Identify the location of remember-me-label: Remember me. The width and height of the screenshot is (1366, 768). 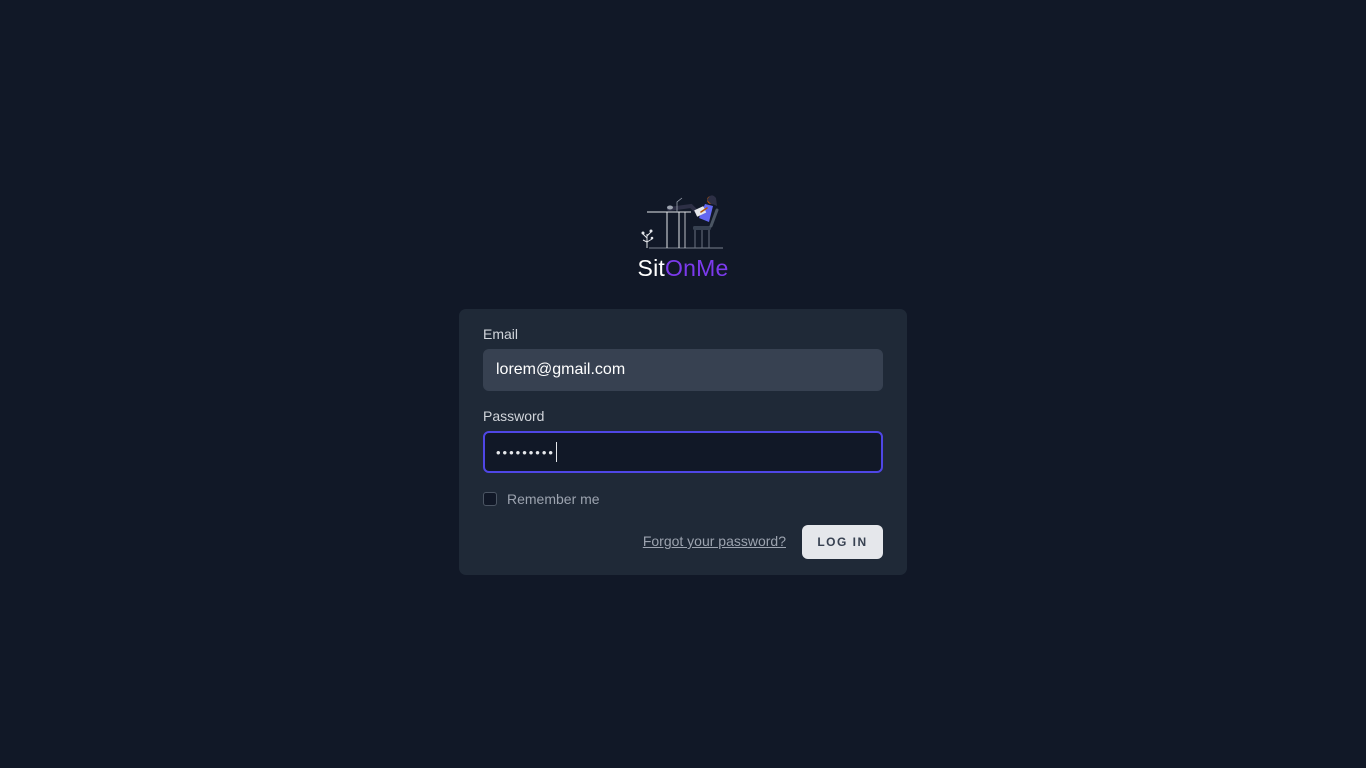
(553, 499).